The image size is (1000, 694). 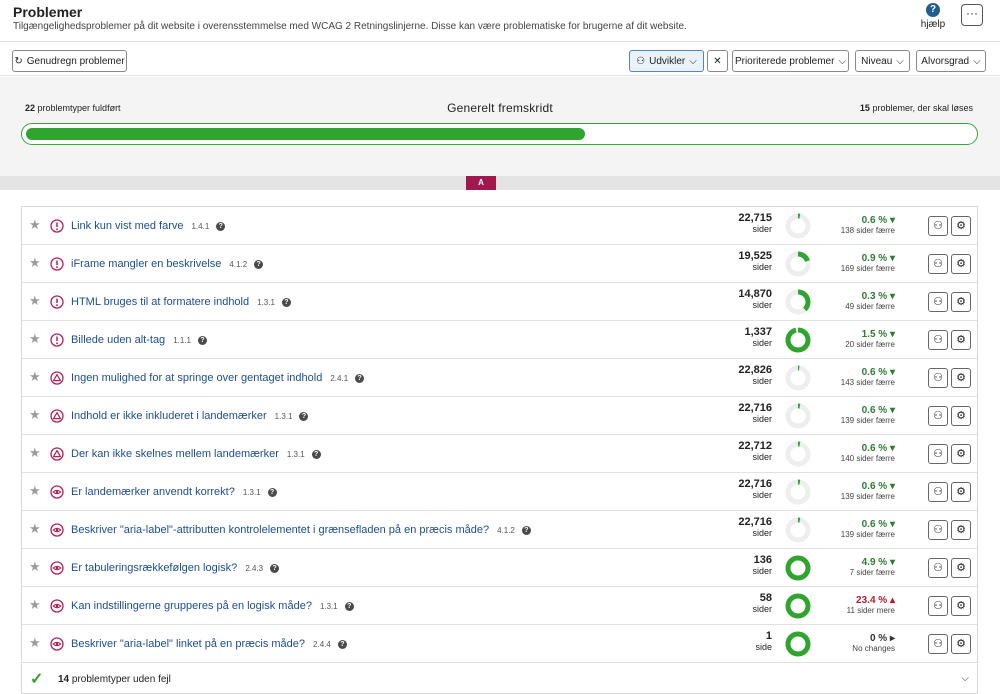 I want to click on issue-name-link: Billede uden alt-tag 1.1.1?, so click(x=139, y=340).